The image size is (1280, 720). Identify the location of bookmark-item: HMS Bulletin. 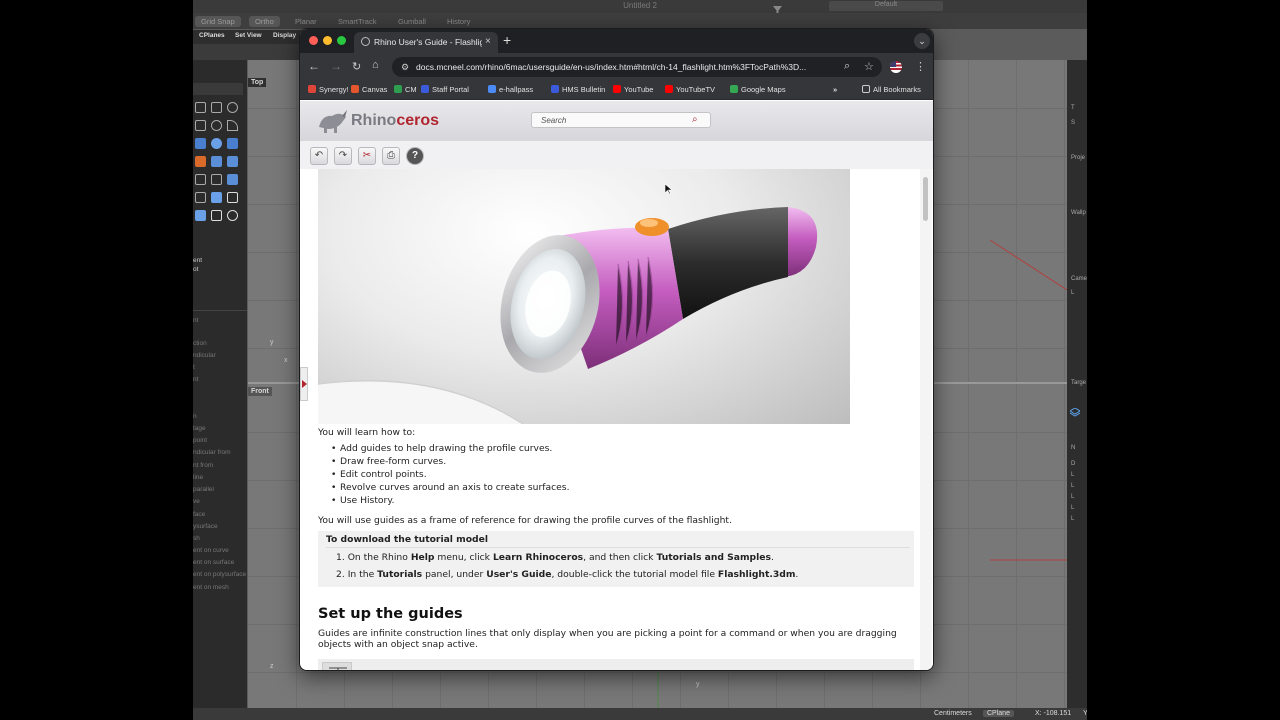
(578, 89).